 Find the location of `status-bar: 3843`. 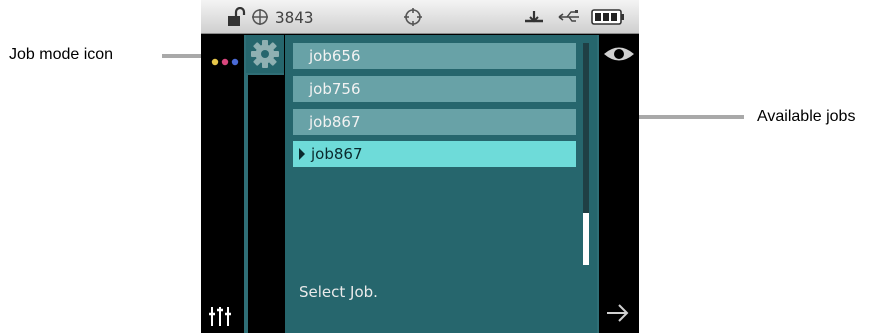

status-bar: 3843 is located at coordinates (420, 17).